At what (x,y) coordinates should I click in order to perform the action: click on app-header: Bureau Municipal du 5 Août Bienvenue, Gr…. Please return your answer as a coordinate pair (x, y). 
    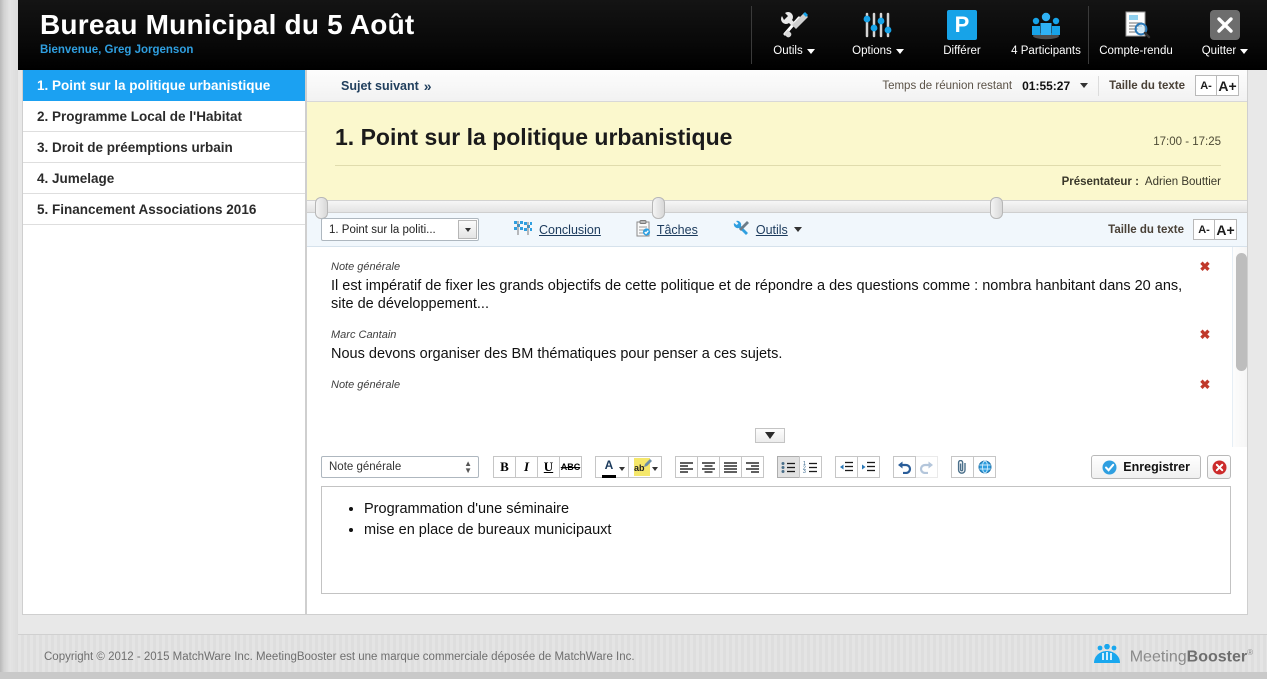
    Looking at the image, I should click on (642, 35).